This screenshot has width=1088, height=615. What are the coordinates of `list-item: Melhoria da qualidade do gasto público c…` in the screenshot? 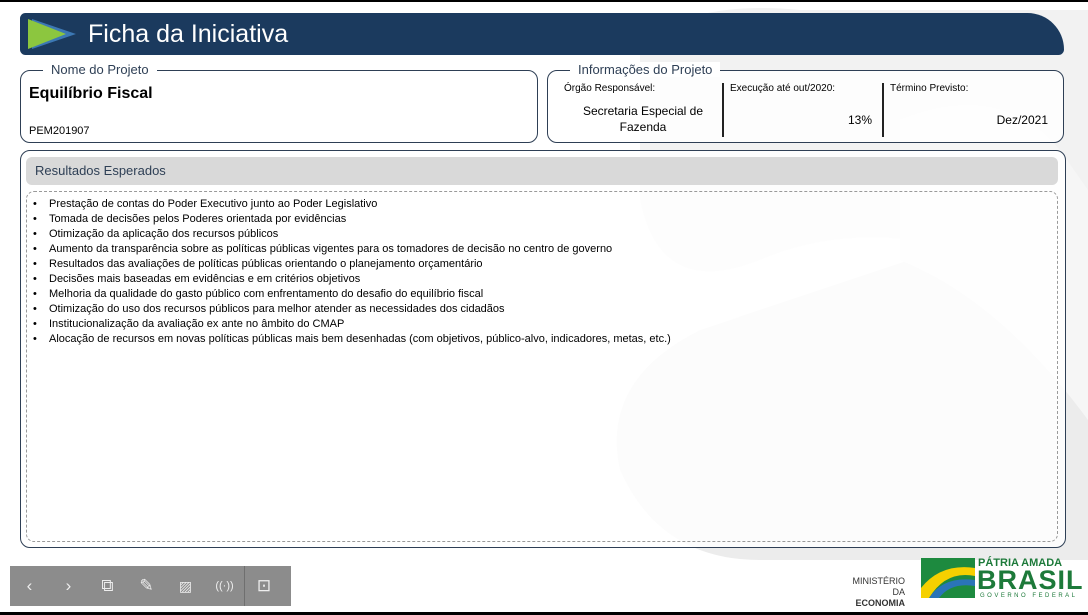 It's located at (545, 294).